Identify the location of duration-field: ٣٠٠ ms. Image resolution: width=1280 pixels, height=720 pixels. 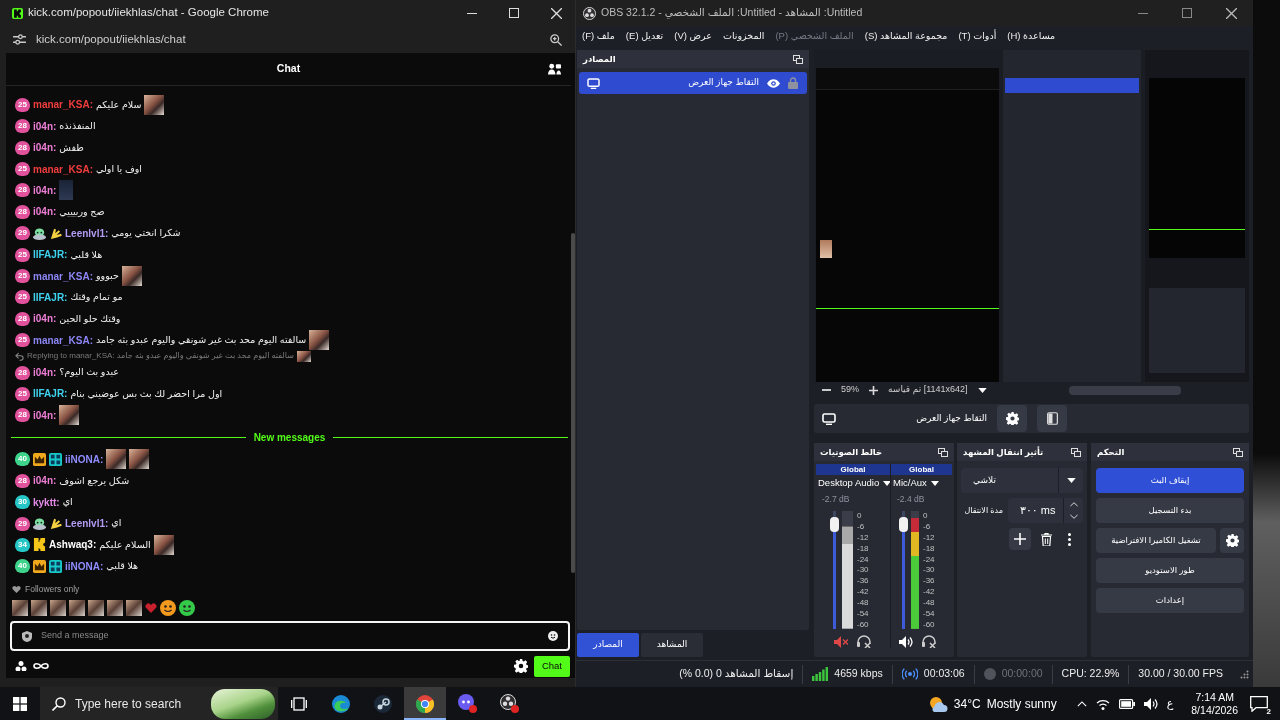
(1045, 510).